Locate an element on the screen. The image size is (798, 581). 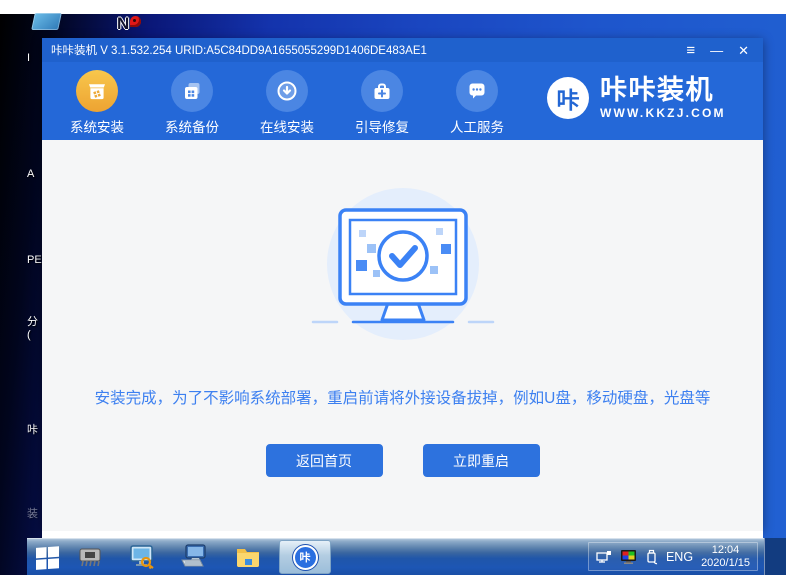
completion-message: 安装完成，为了不影响系统部署，重启前请将外接设备拔掉，例如U盘，移动硬盘，光盘等 is located at coordinates (402, 398).